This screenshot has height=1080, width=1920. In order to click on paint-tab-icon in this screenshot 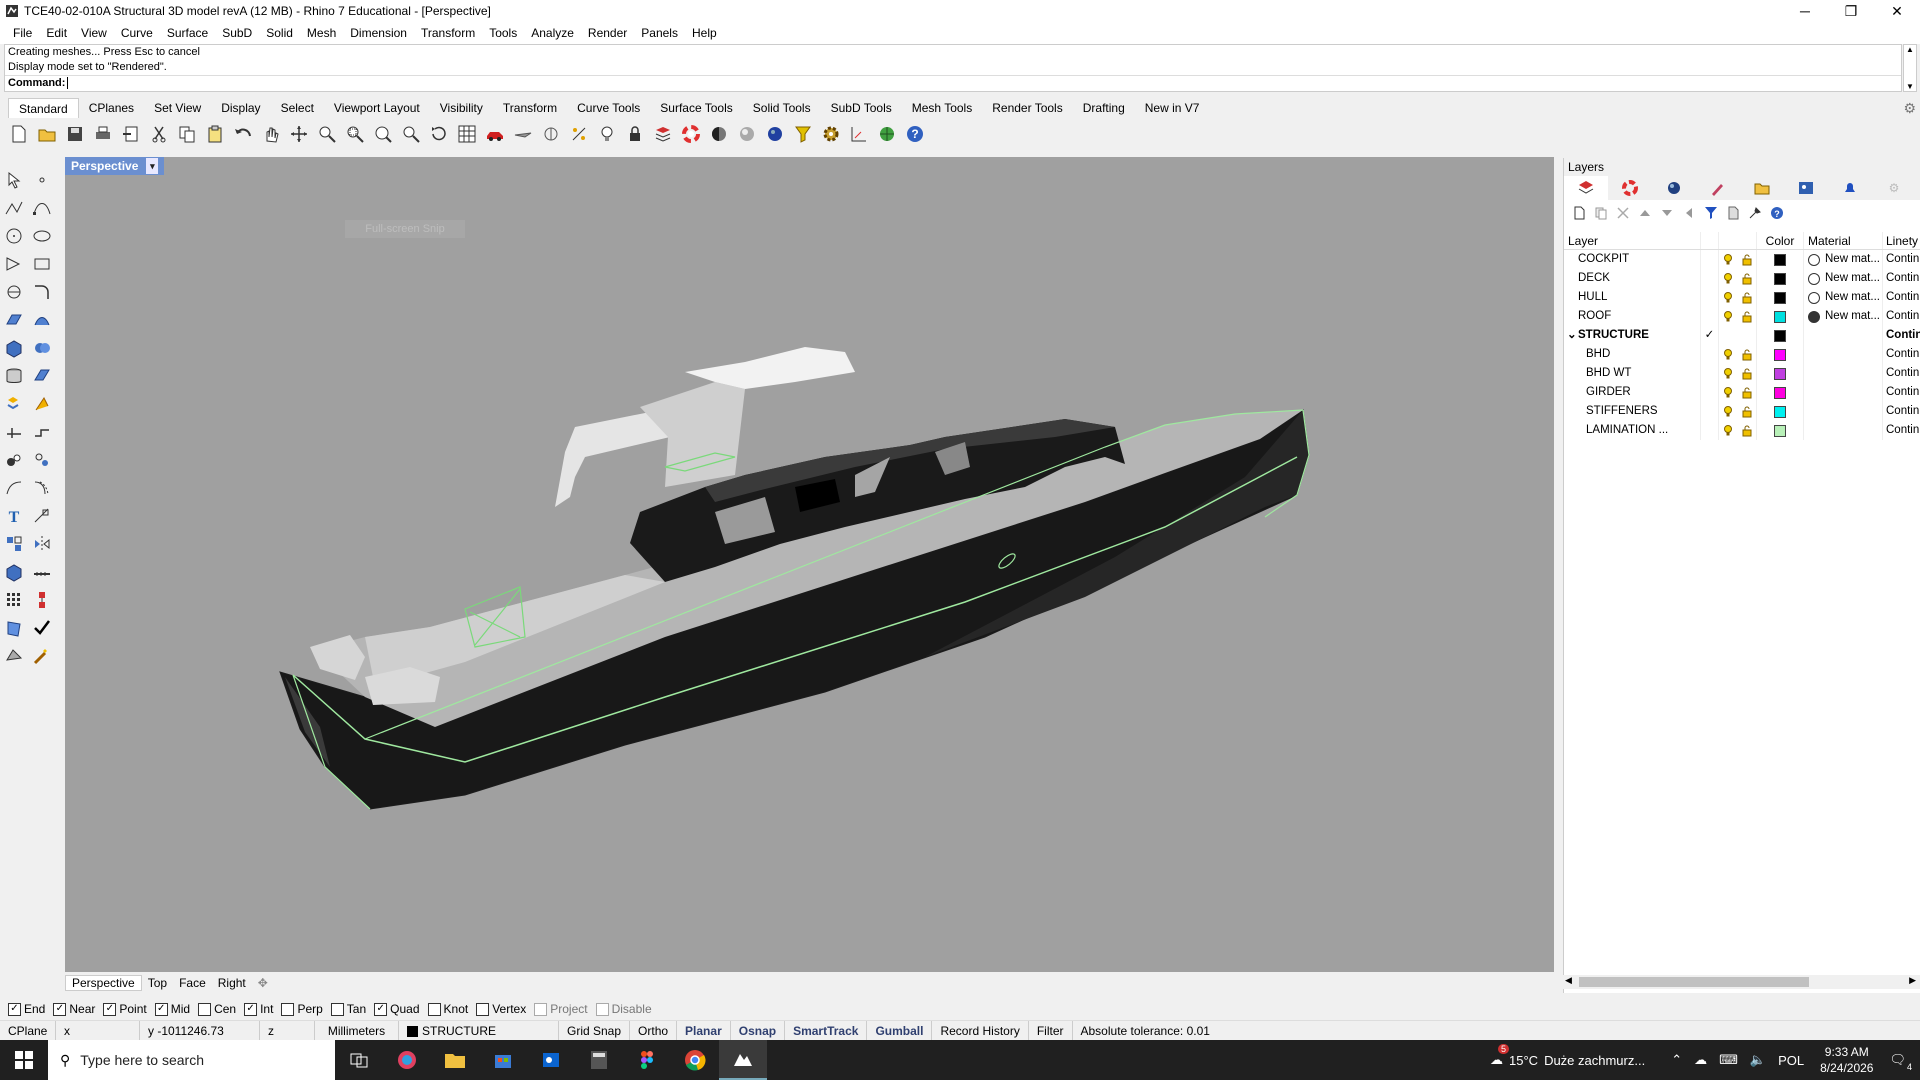, I will do `click(1718, 188)`.